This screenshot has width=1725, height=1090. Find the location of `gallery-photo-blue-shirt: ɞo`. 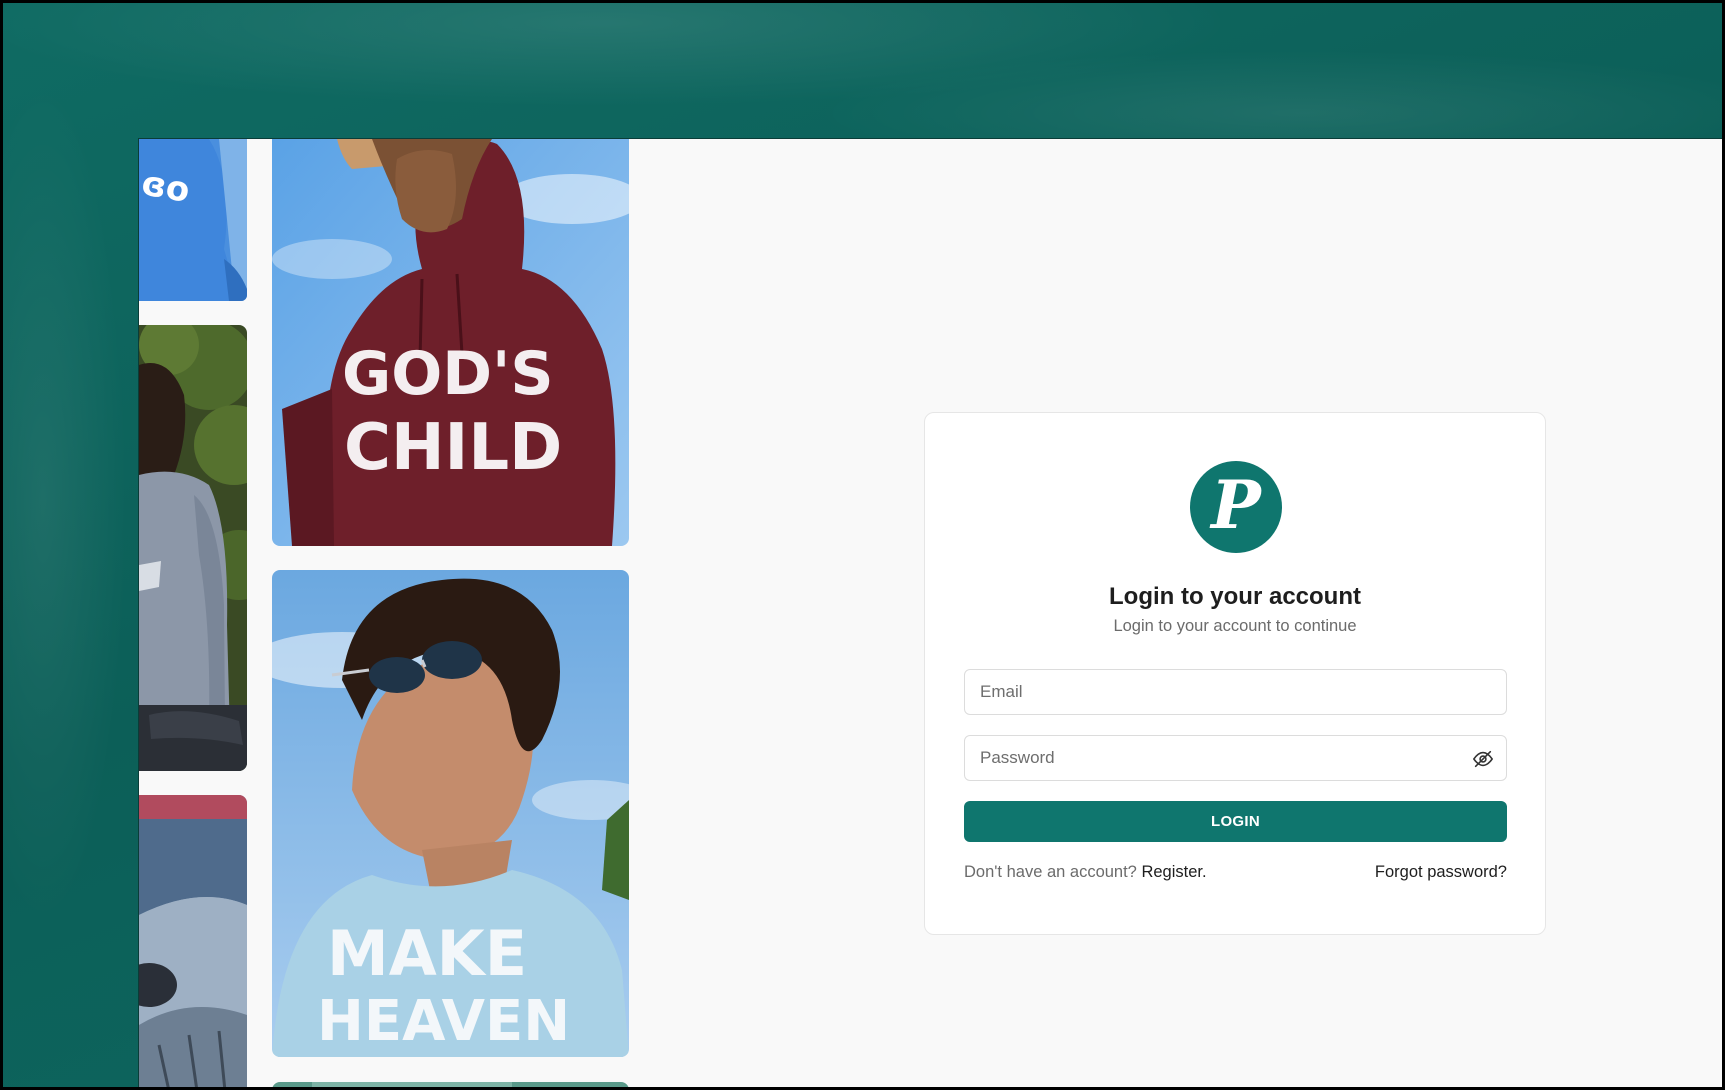

gallery-photo-blue-shirt: ɞo is located at coordinates (193, 220).